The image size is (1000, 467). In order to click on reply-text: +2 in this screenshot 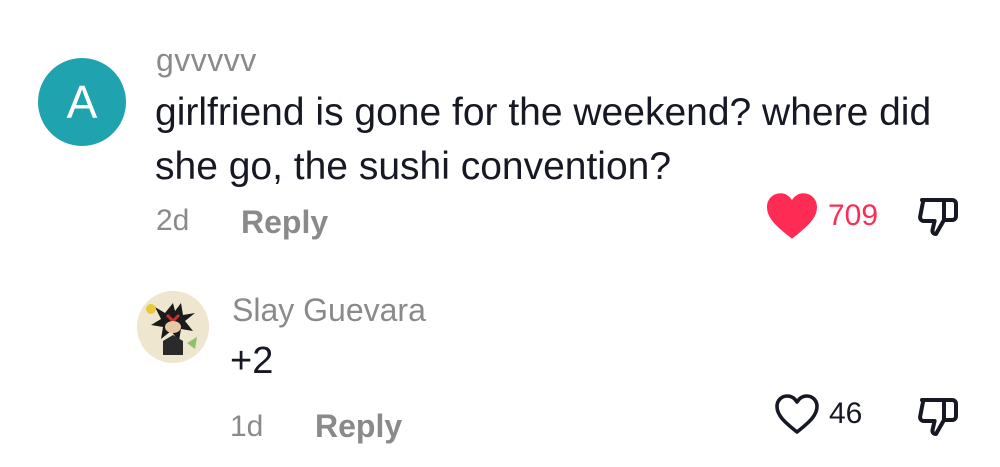, I will do `click(252, 361)`.